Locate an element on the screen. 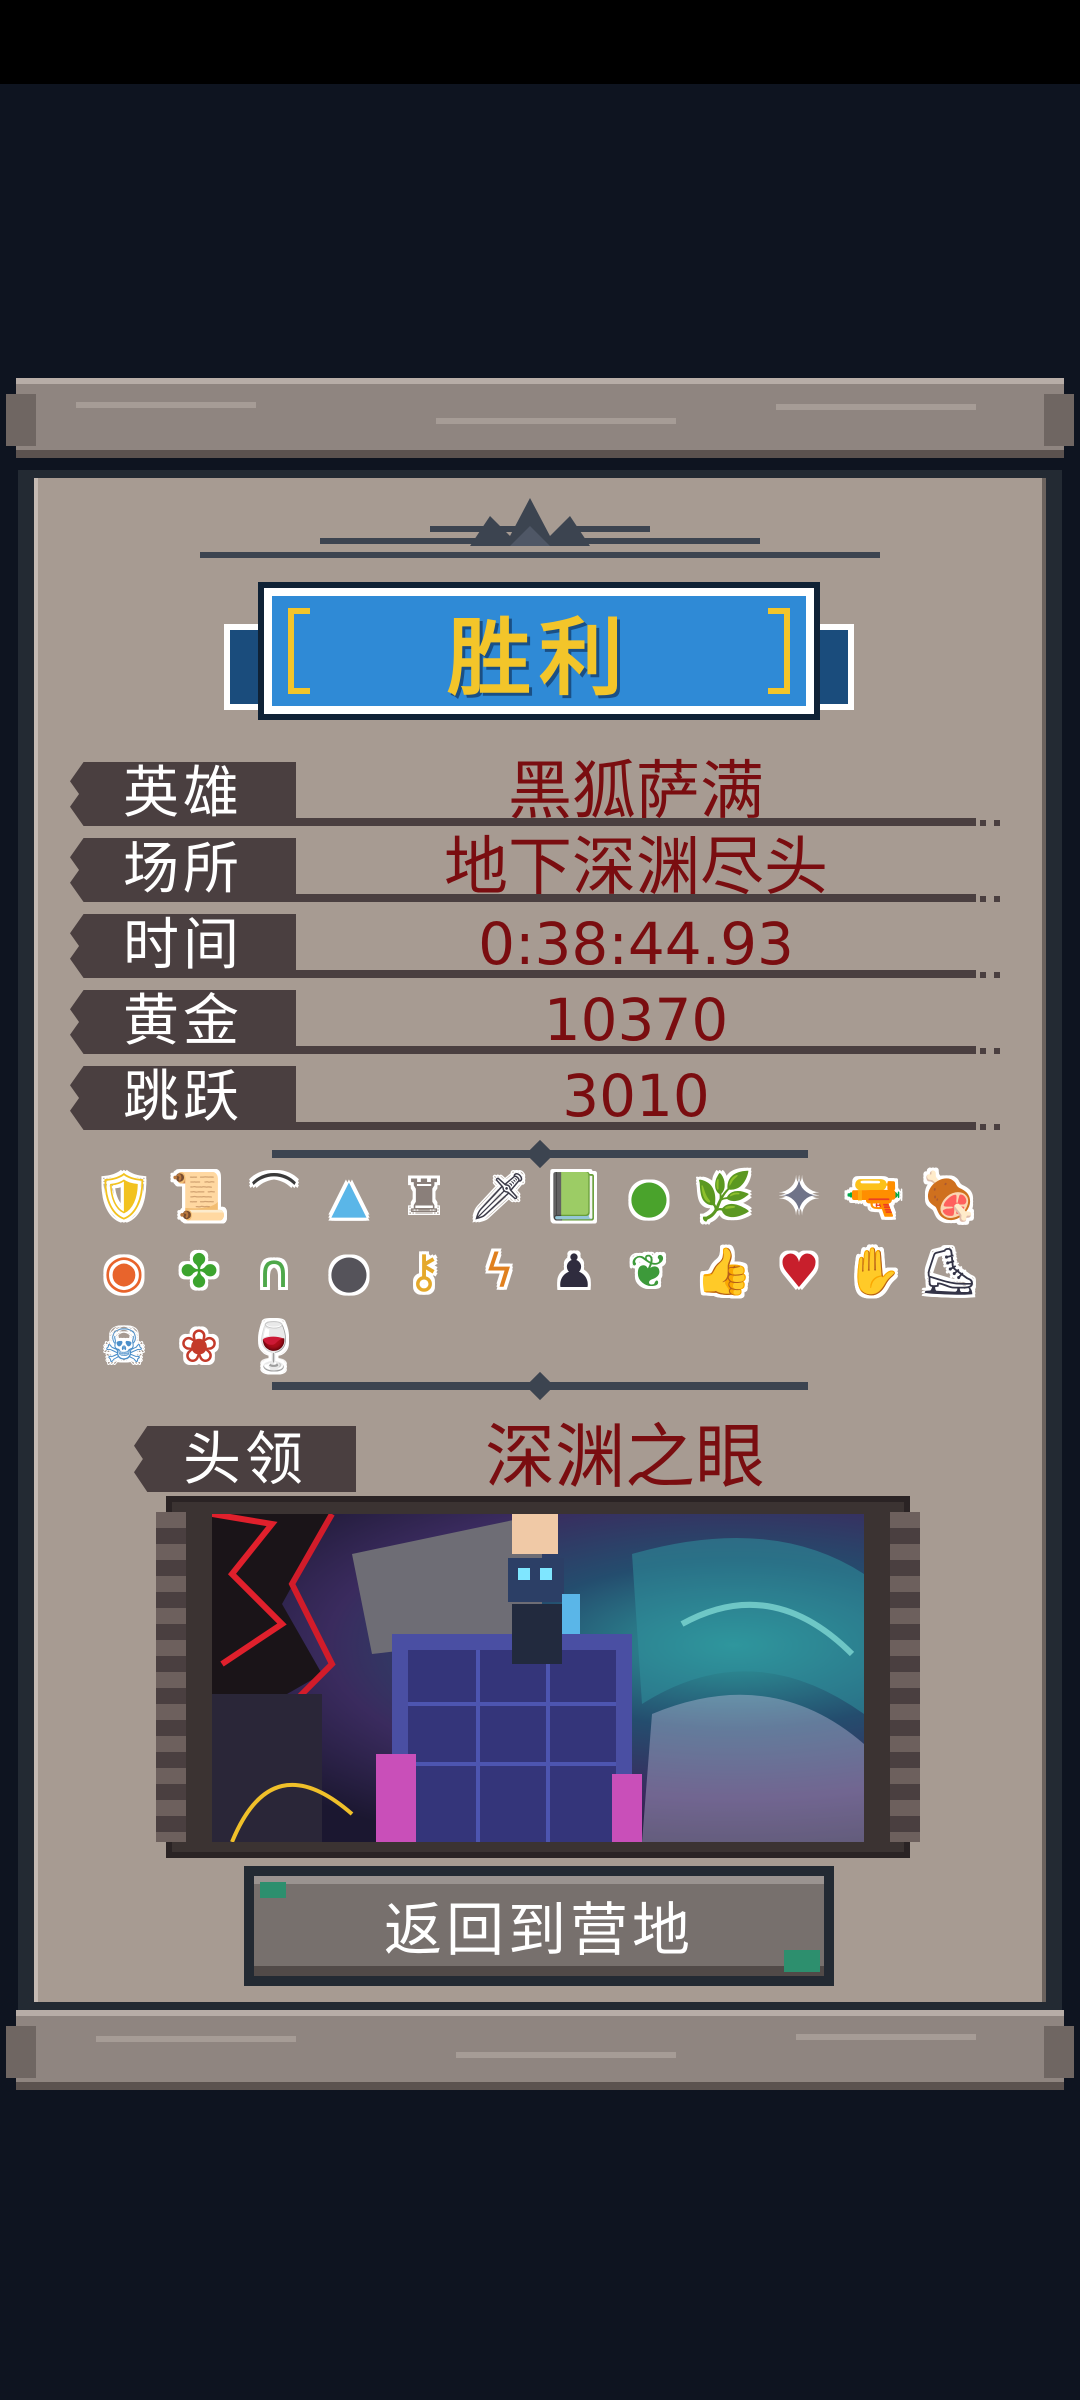 The height and width of the screenshot is (2400, 1080). spellbook-icon: 📗 is located at coordinates (574, 1196).